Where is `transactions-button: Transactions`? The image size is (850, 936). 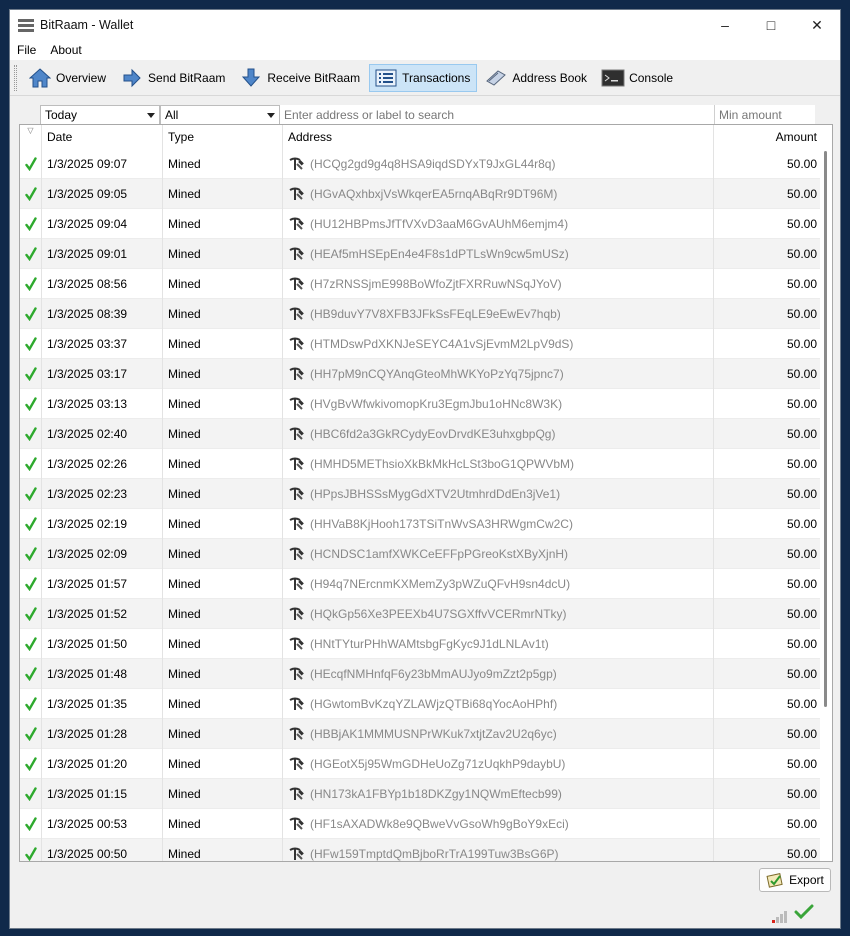 transactions-button: Transactions is located at coordinates (423, 77).